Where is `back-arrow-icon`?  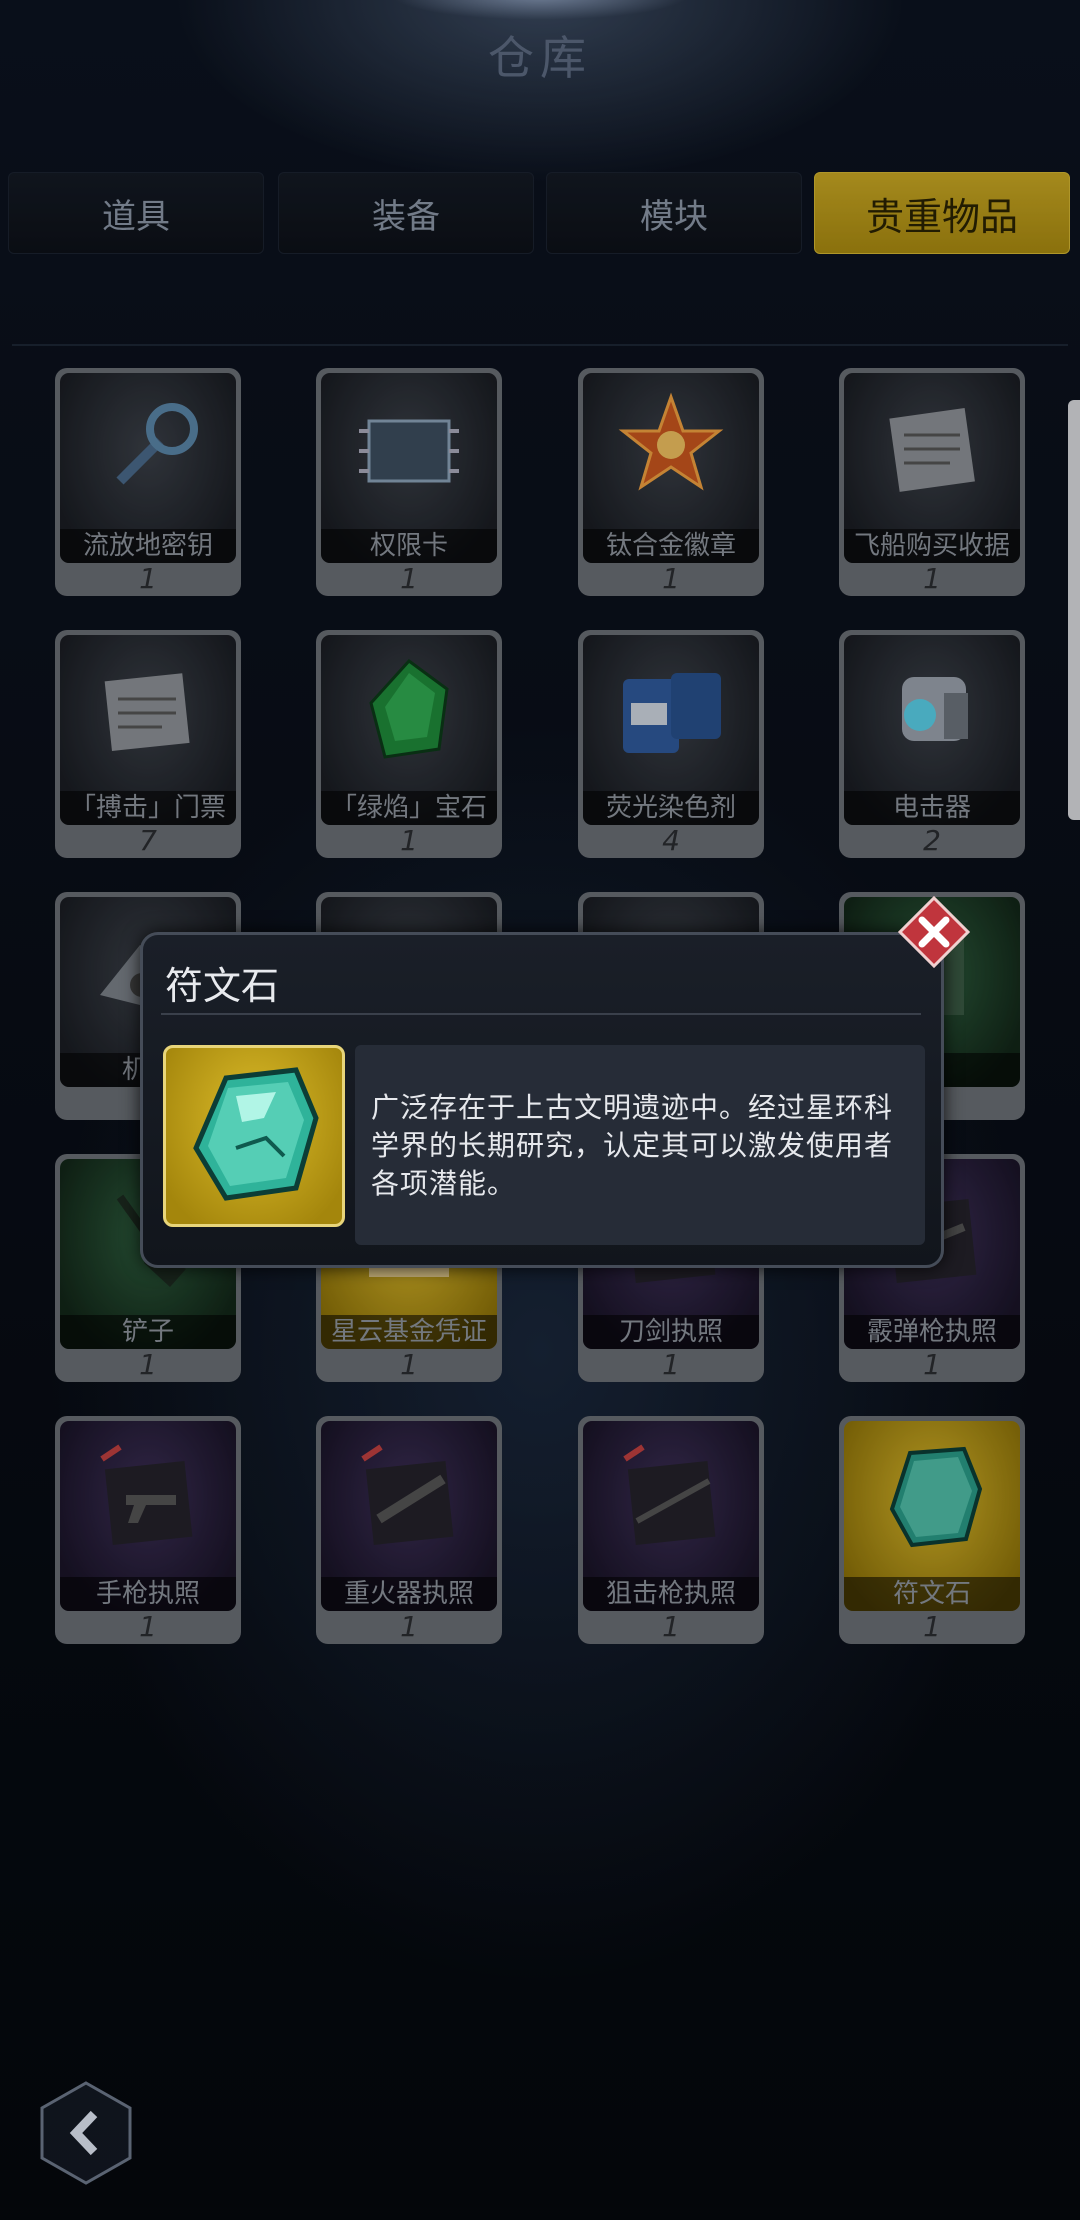
back-arrow-icon is located at coordinates (86, 2133).